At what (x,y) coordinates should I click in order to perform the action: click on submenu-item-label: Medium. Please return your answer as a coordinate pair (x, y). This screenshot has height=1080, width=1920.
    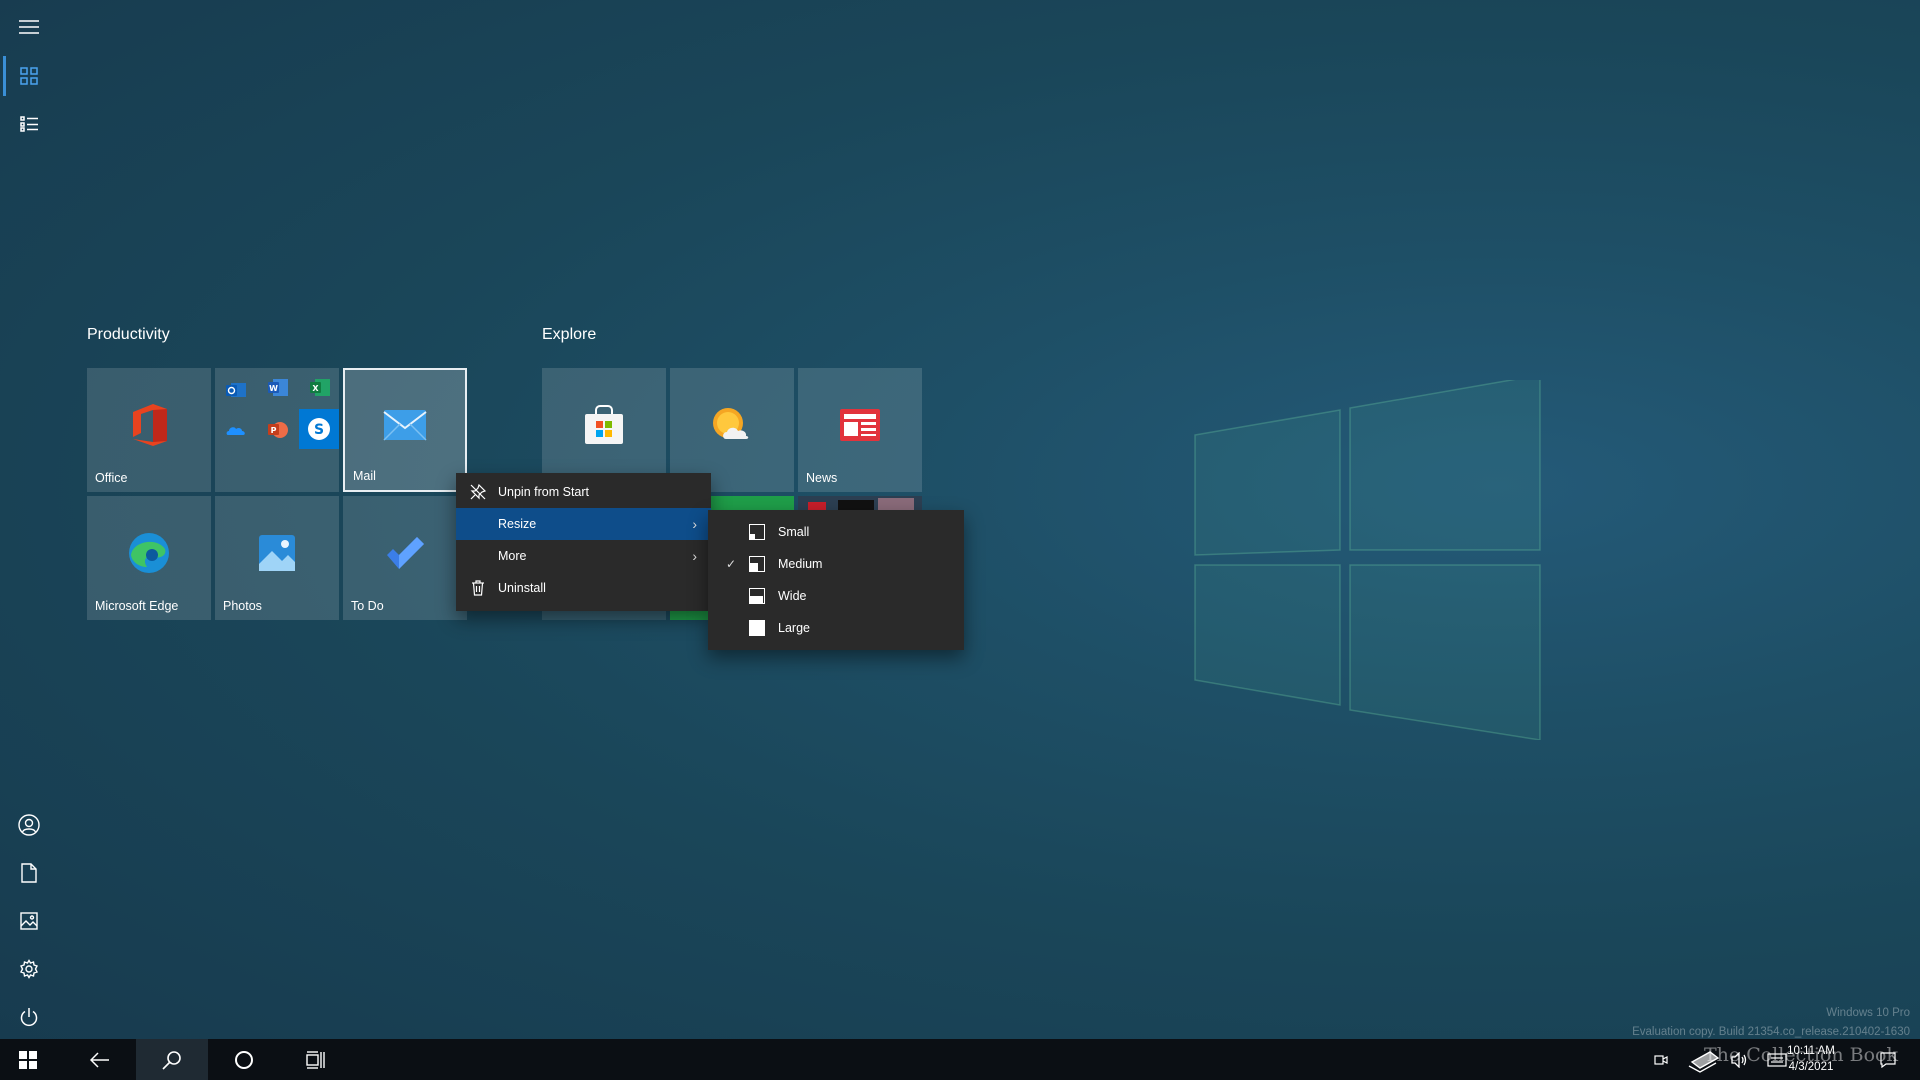
    Looking at the image, I should click on (800, 564).